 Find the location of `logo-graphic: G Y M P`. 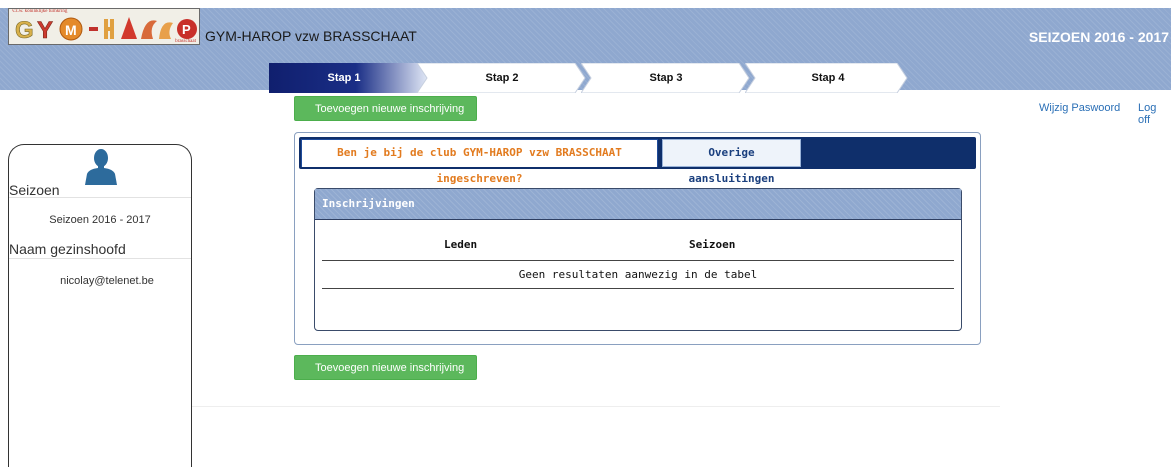

logo-graphic: G Y M P is located at coordinates (106, 30).